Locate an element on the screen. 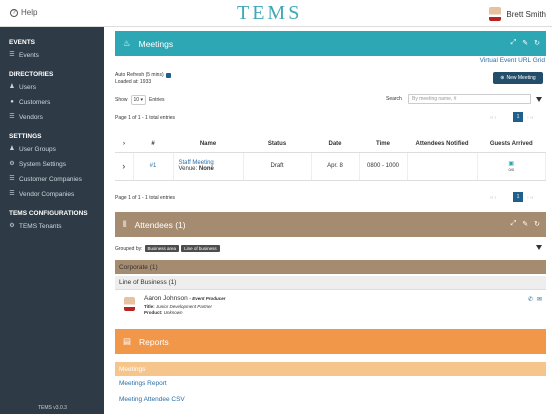  attendees-icon: ⫴ is located at coordinates (125, 224).